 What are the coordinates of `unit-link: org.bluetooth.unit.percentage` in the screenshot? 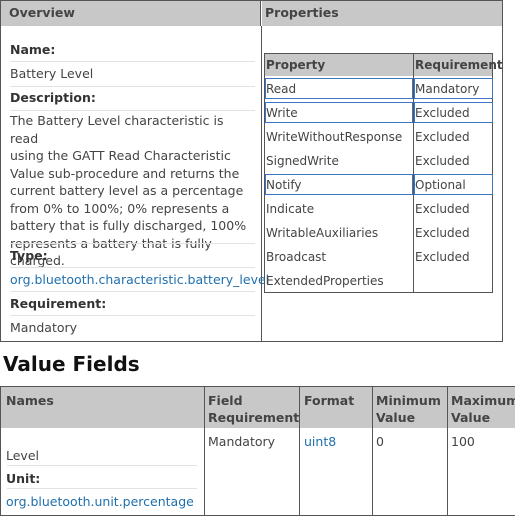 It's located at (100, 501).